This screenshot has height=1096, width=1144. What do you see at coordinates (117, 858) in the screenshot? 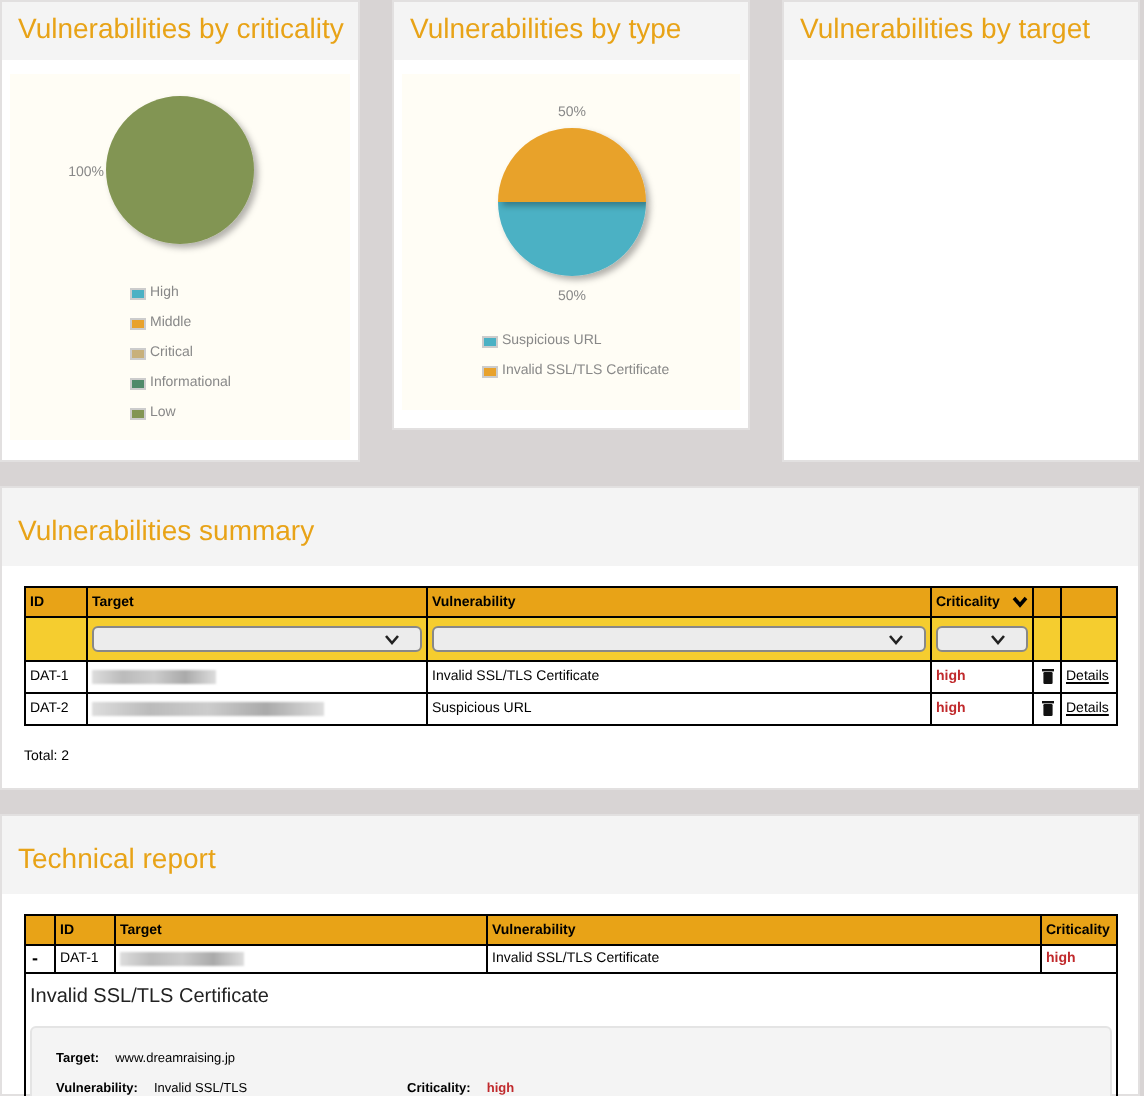
I see `card-title: Technical report` at bounding box center [117, 858].